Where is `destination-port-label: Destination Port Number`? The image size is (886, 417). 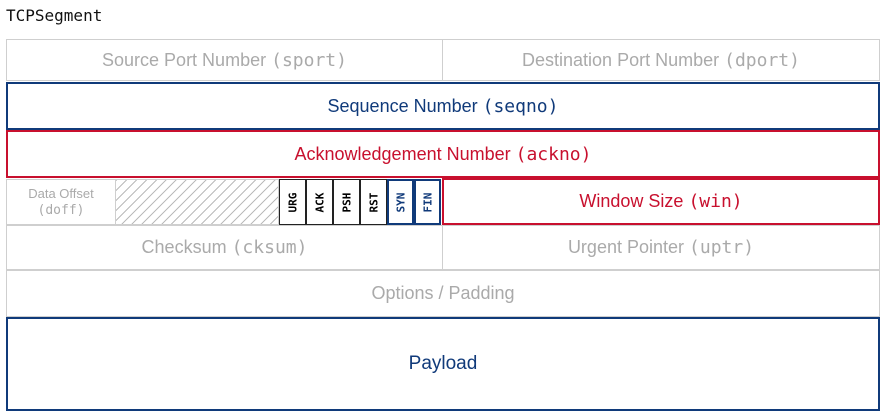 destination-port-label: Destination Port Number is located at coordinates (621, 59).